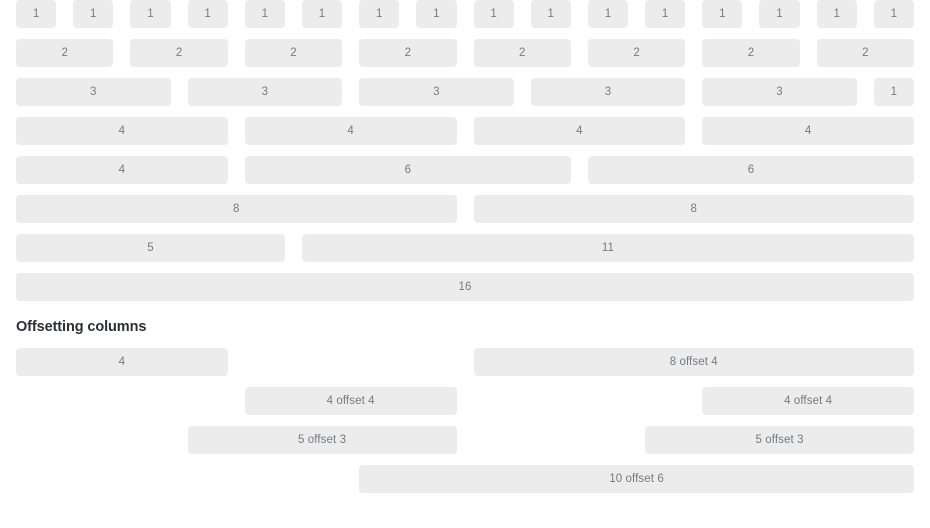 The height and width of the screenshot is (528, 930). I want to click on grid-row: 333331, so click(465, 92).